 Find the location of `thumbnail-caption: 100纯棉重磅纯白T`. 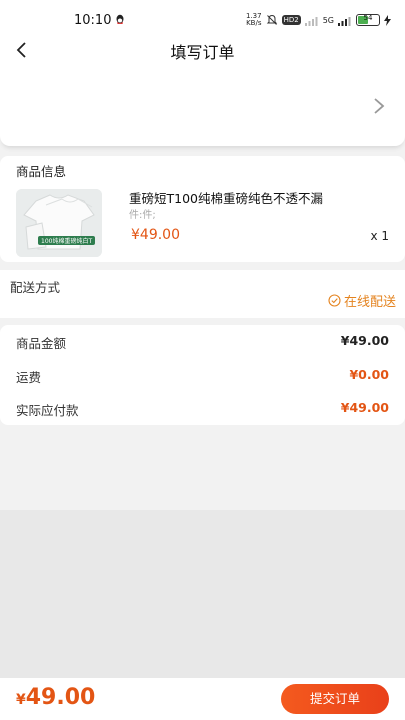

thumbnail-caption: 100纯棉重磅纯白T is located at coordinates (67, 240).